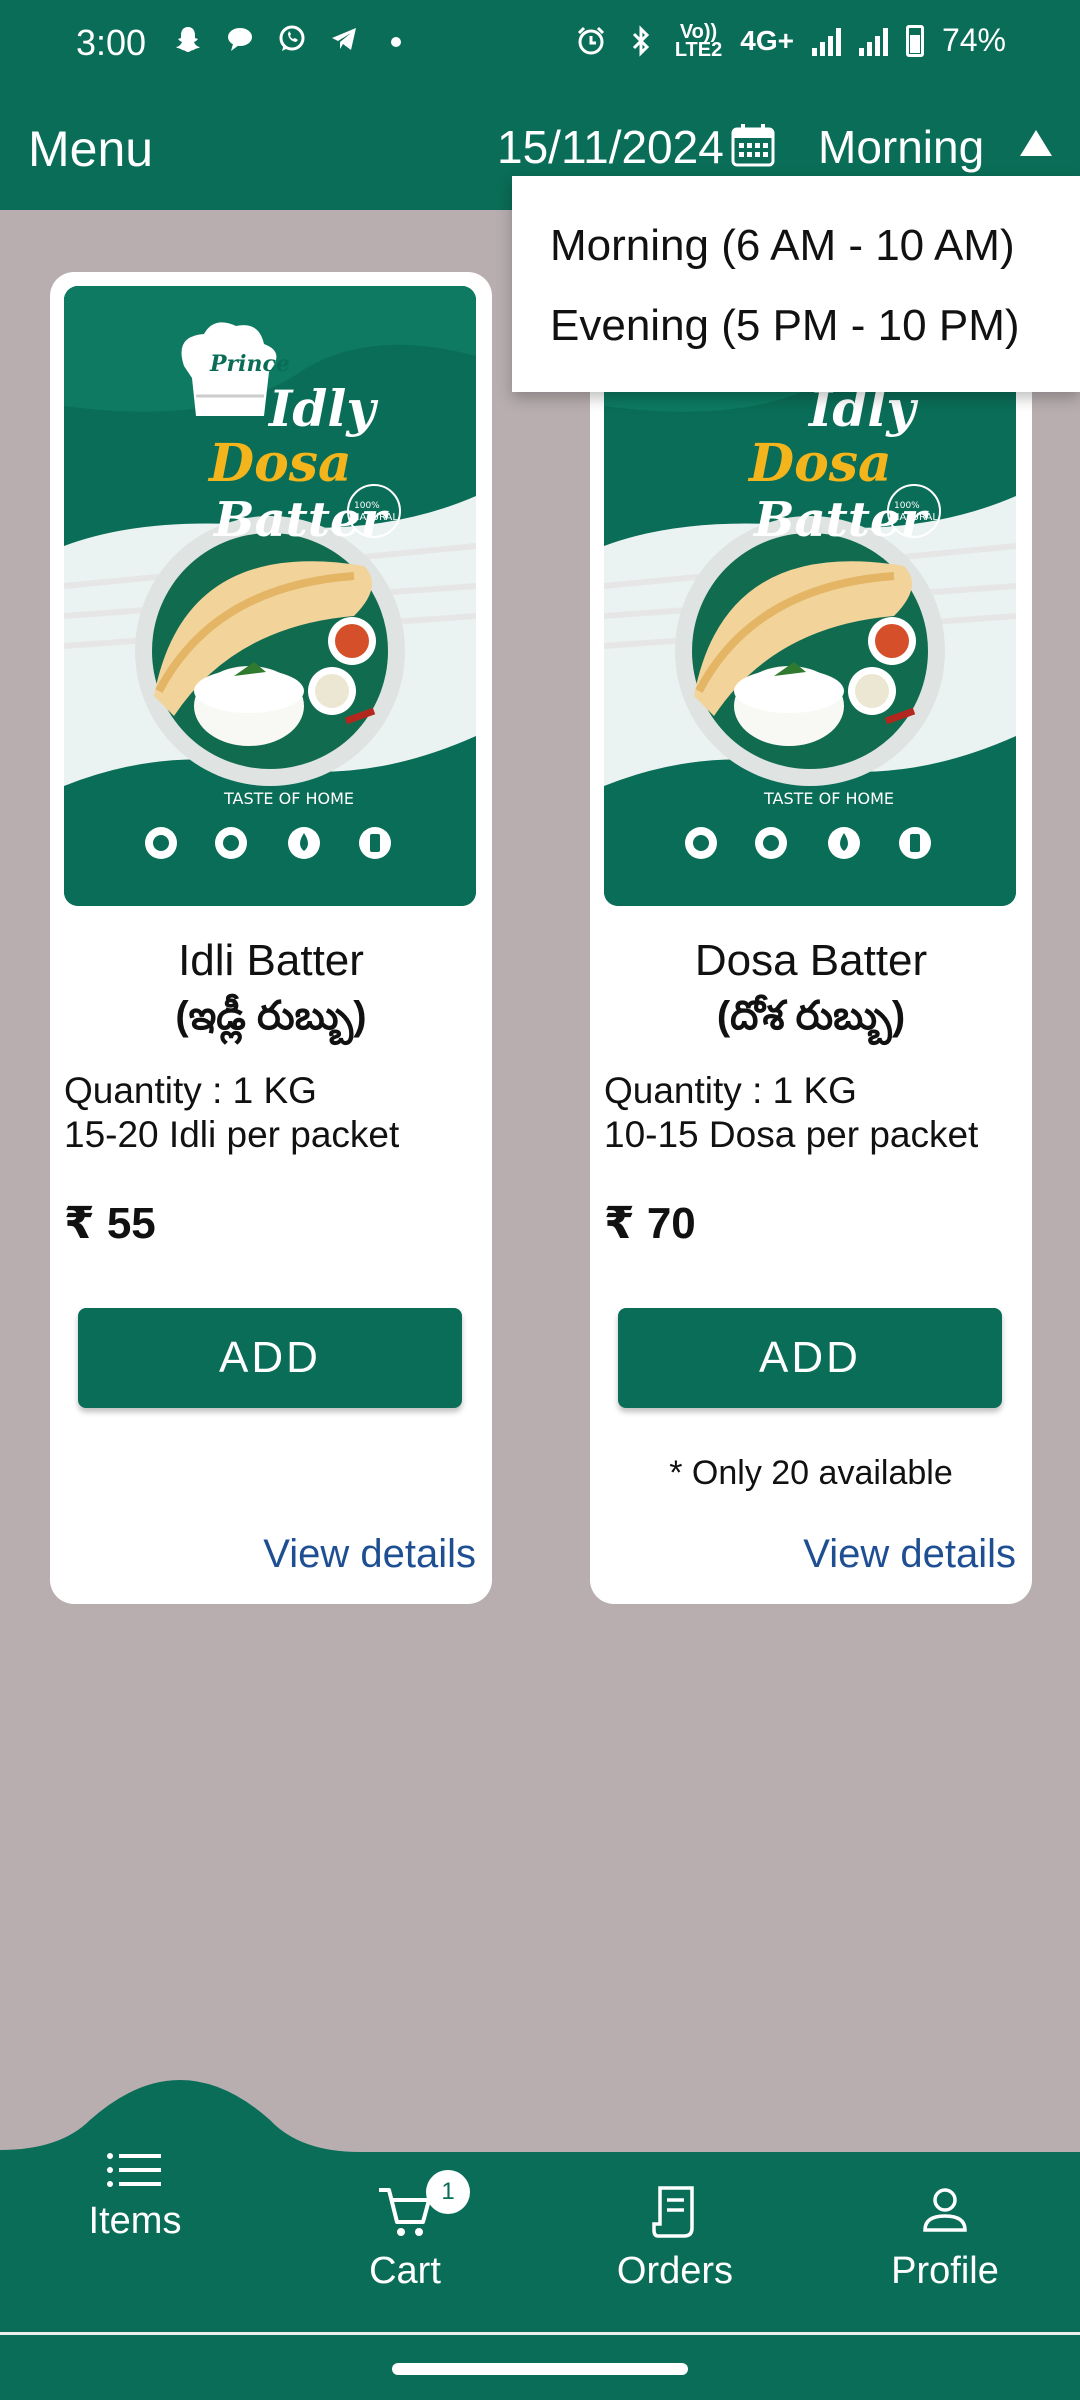 This screenshot has width=1080, height=2400. Describe the element at coordinates (322, 408) in the screenshot. I see `svg-text: Idly` at that location.